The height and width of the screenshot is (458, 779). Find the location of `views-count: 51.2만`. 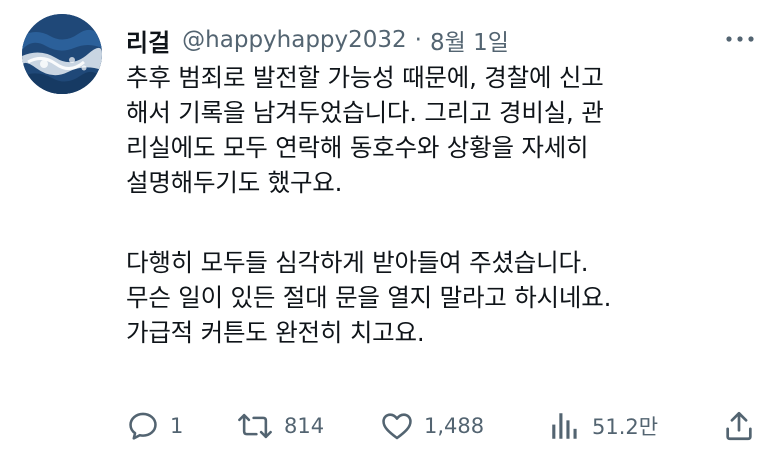

views-count: 51.2만 is located at coordinates (625, 427).